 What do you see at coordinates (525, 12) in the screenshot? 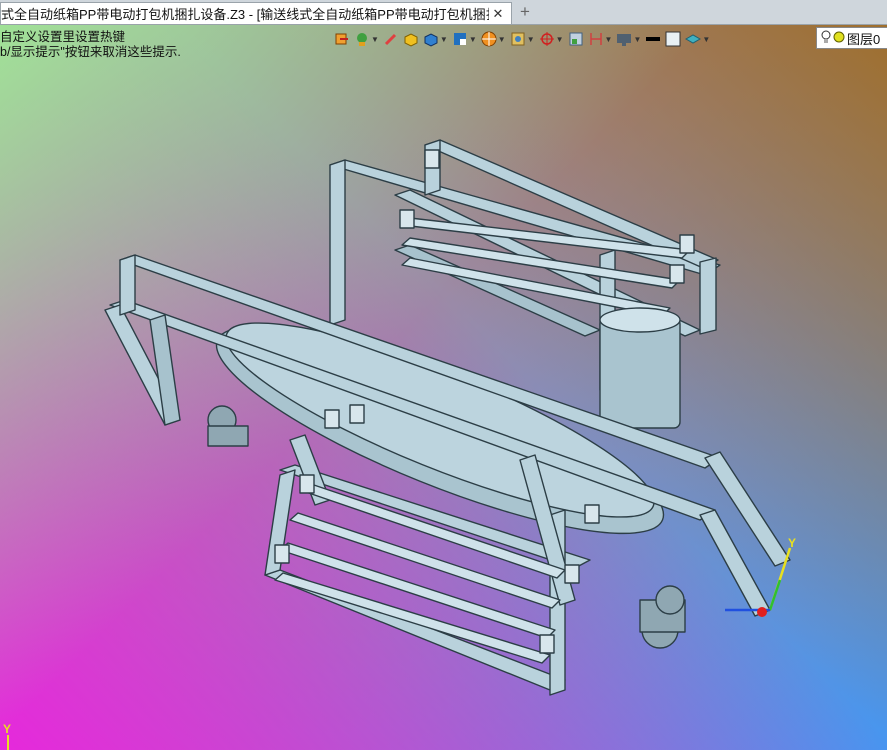
I see `new-tab-button: +` at bounding box center [525, 12].